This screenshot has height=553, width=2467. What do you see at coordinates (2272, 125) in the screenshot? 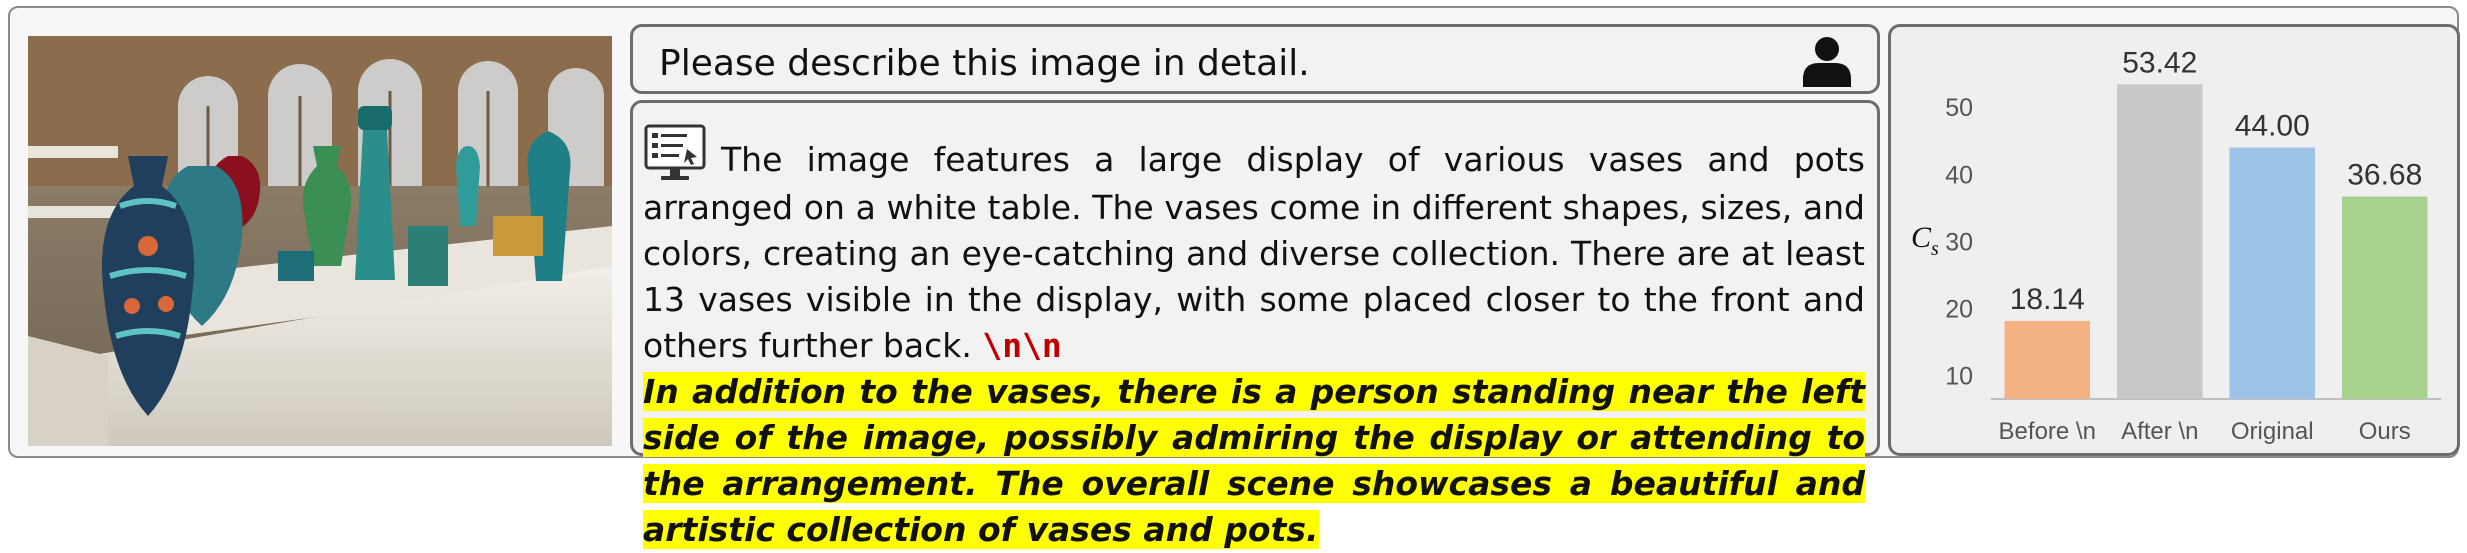
I see `data-label: 44.00` at bounding box center [2272, 125].